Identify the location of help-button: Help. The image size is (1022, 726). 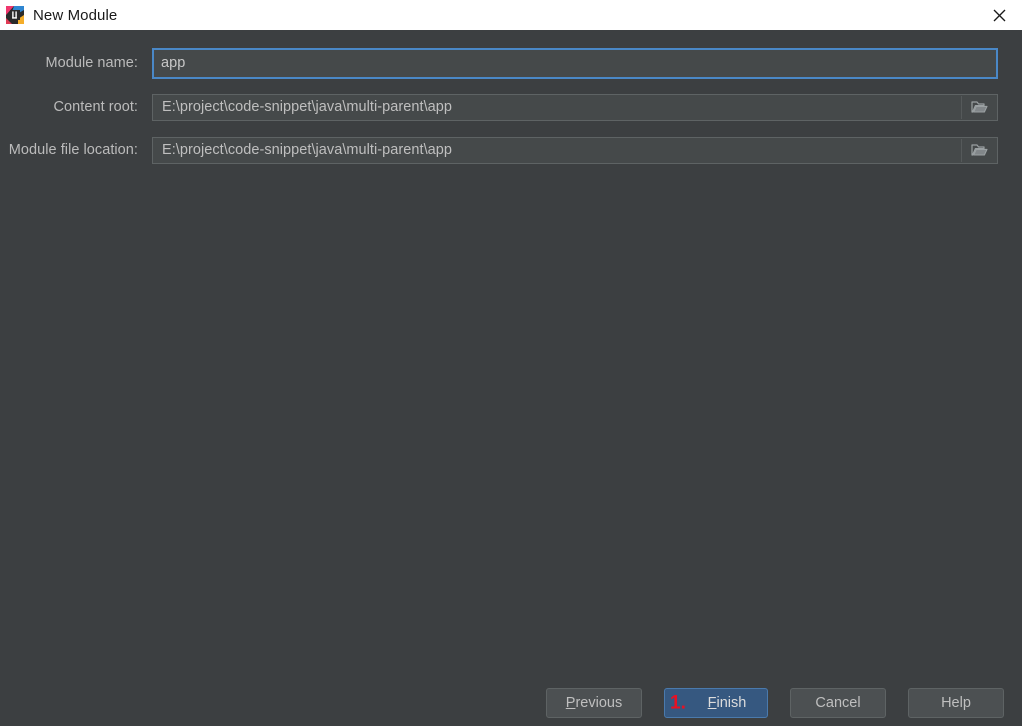
(956, 703).